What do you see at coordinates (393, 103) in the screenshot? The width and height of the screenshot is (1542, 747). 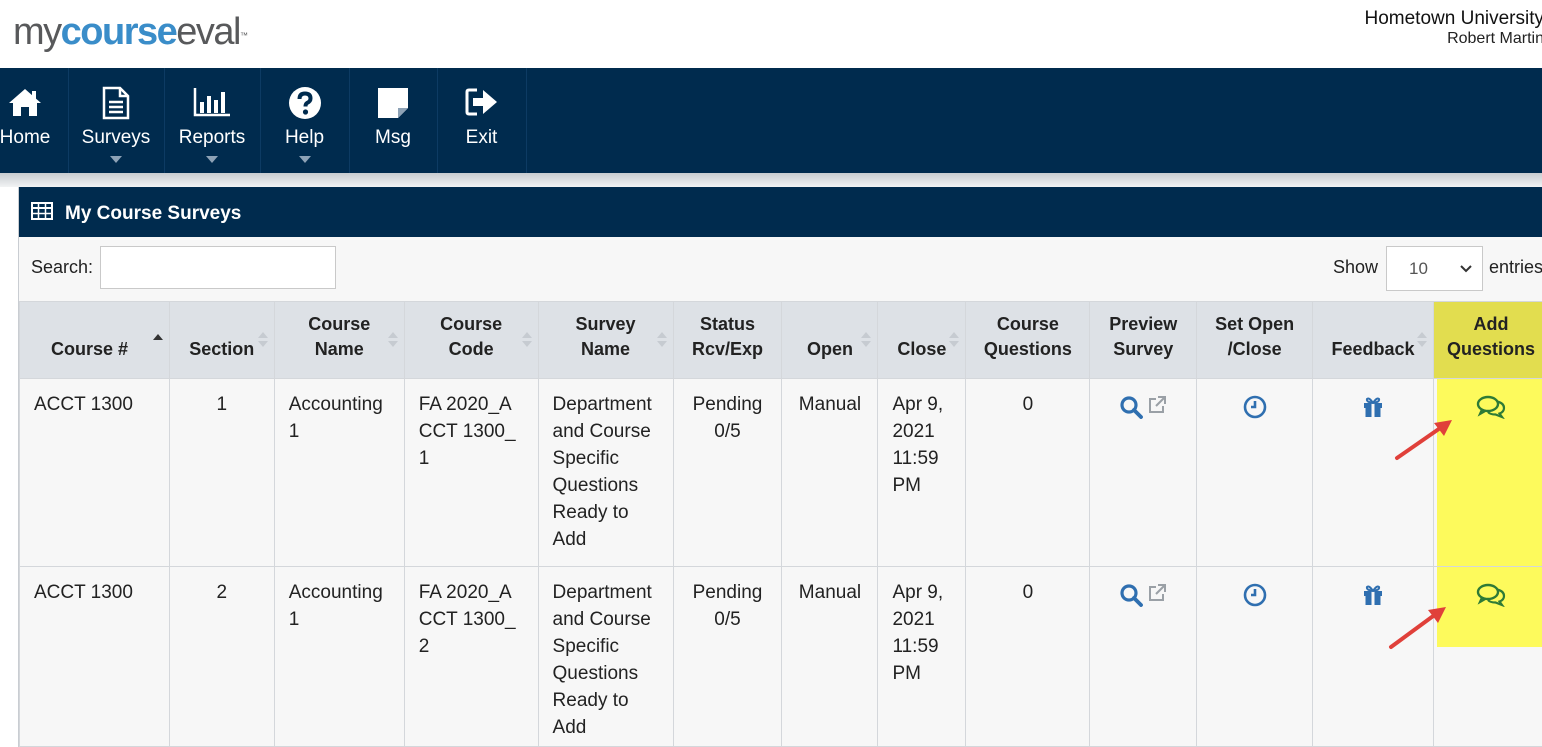 I see `note-icon` at bounding box center [393, 103].